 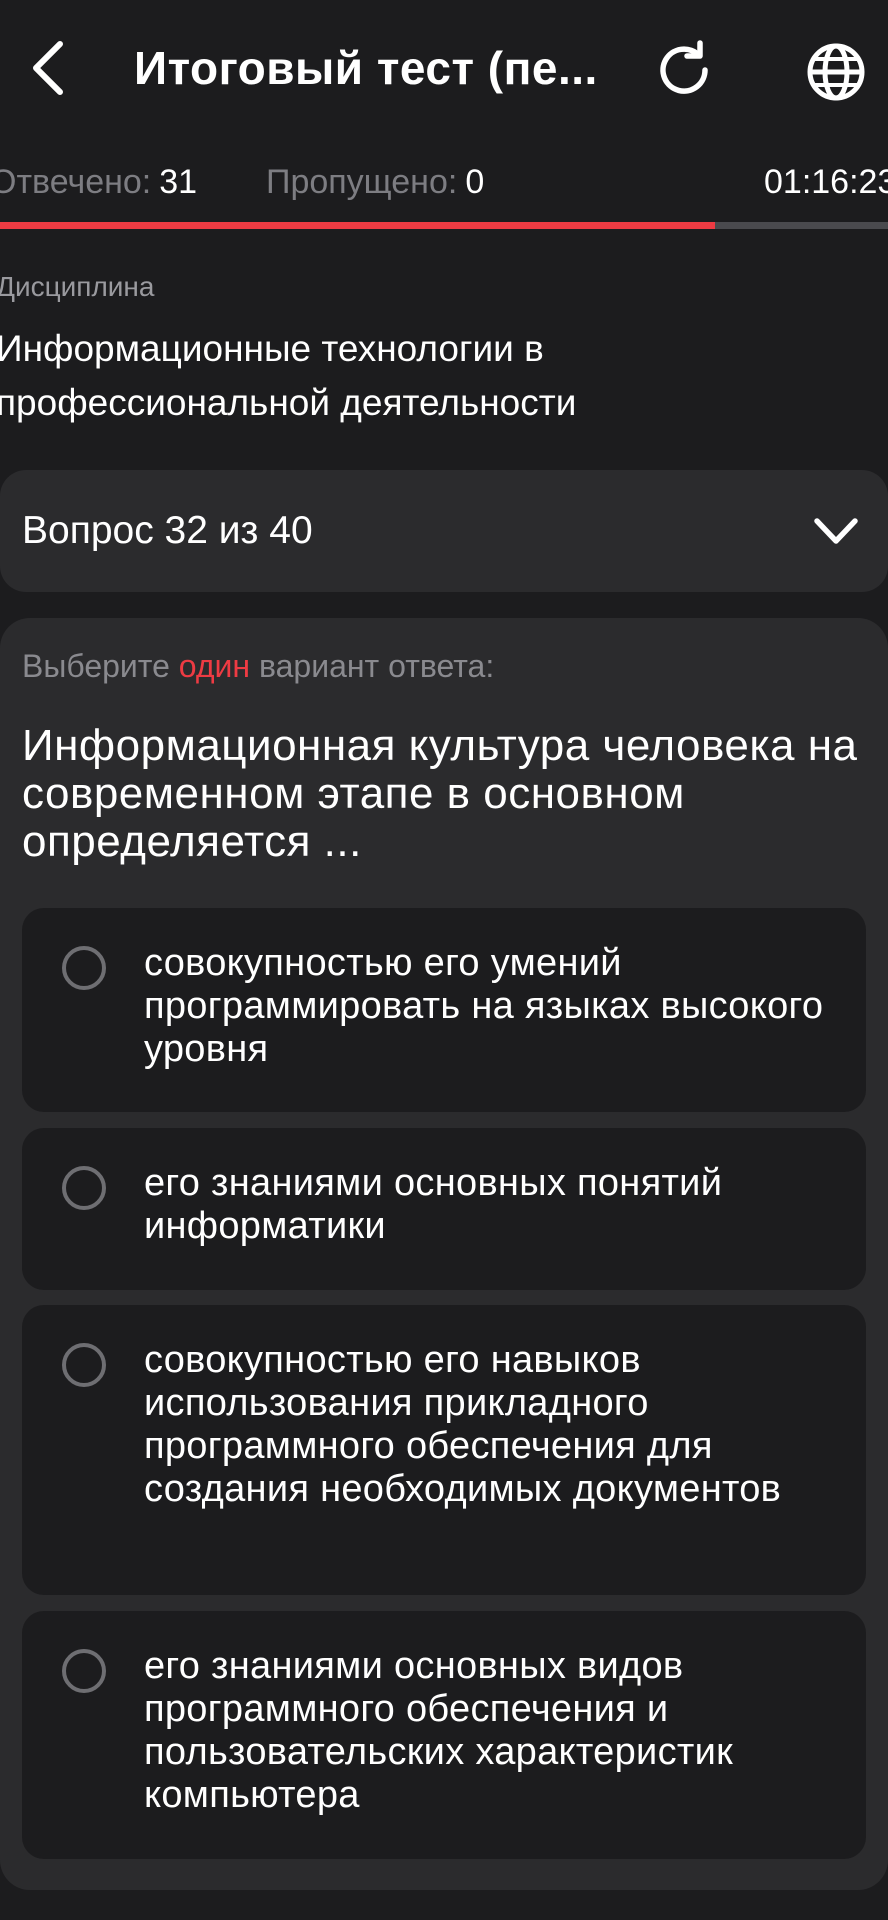 What do you see at coordinates (475, 182) in the screenshot?
I see `skipped-value: 0` at bounding box center [475, 182].